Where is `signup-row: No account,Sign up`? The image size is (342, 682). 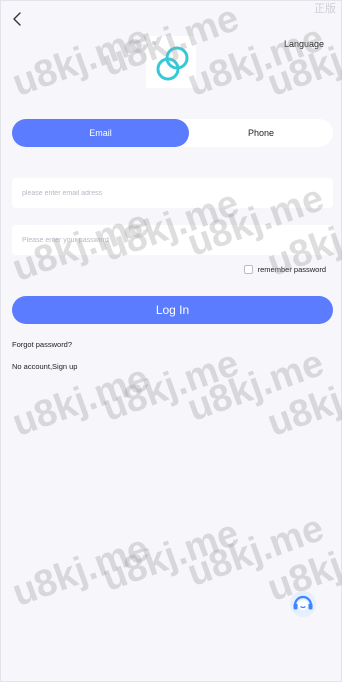
signup-row: No account,Sign up is located at coordinates (44, 366).